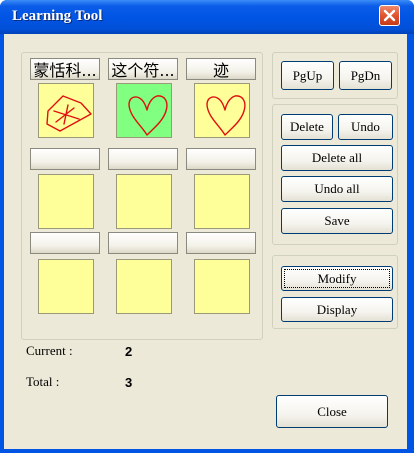 This screenshot has height=453, width=414. I want to click on delete-all-button: Delete all, so click(337, 158).